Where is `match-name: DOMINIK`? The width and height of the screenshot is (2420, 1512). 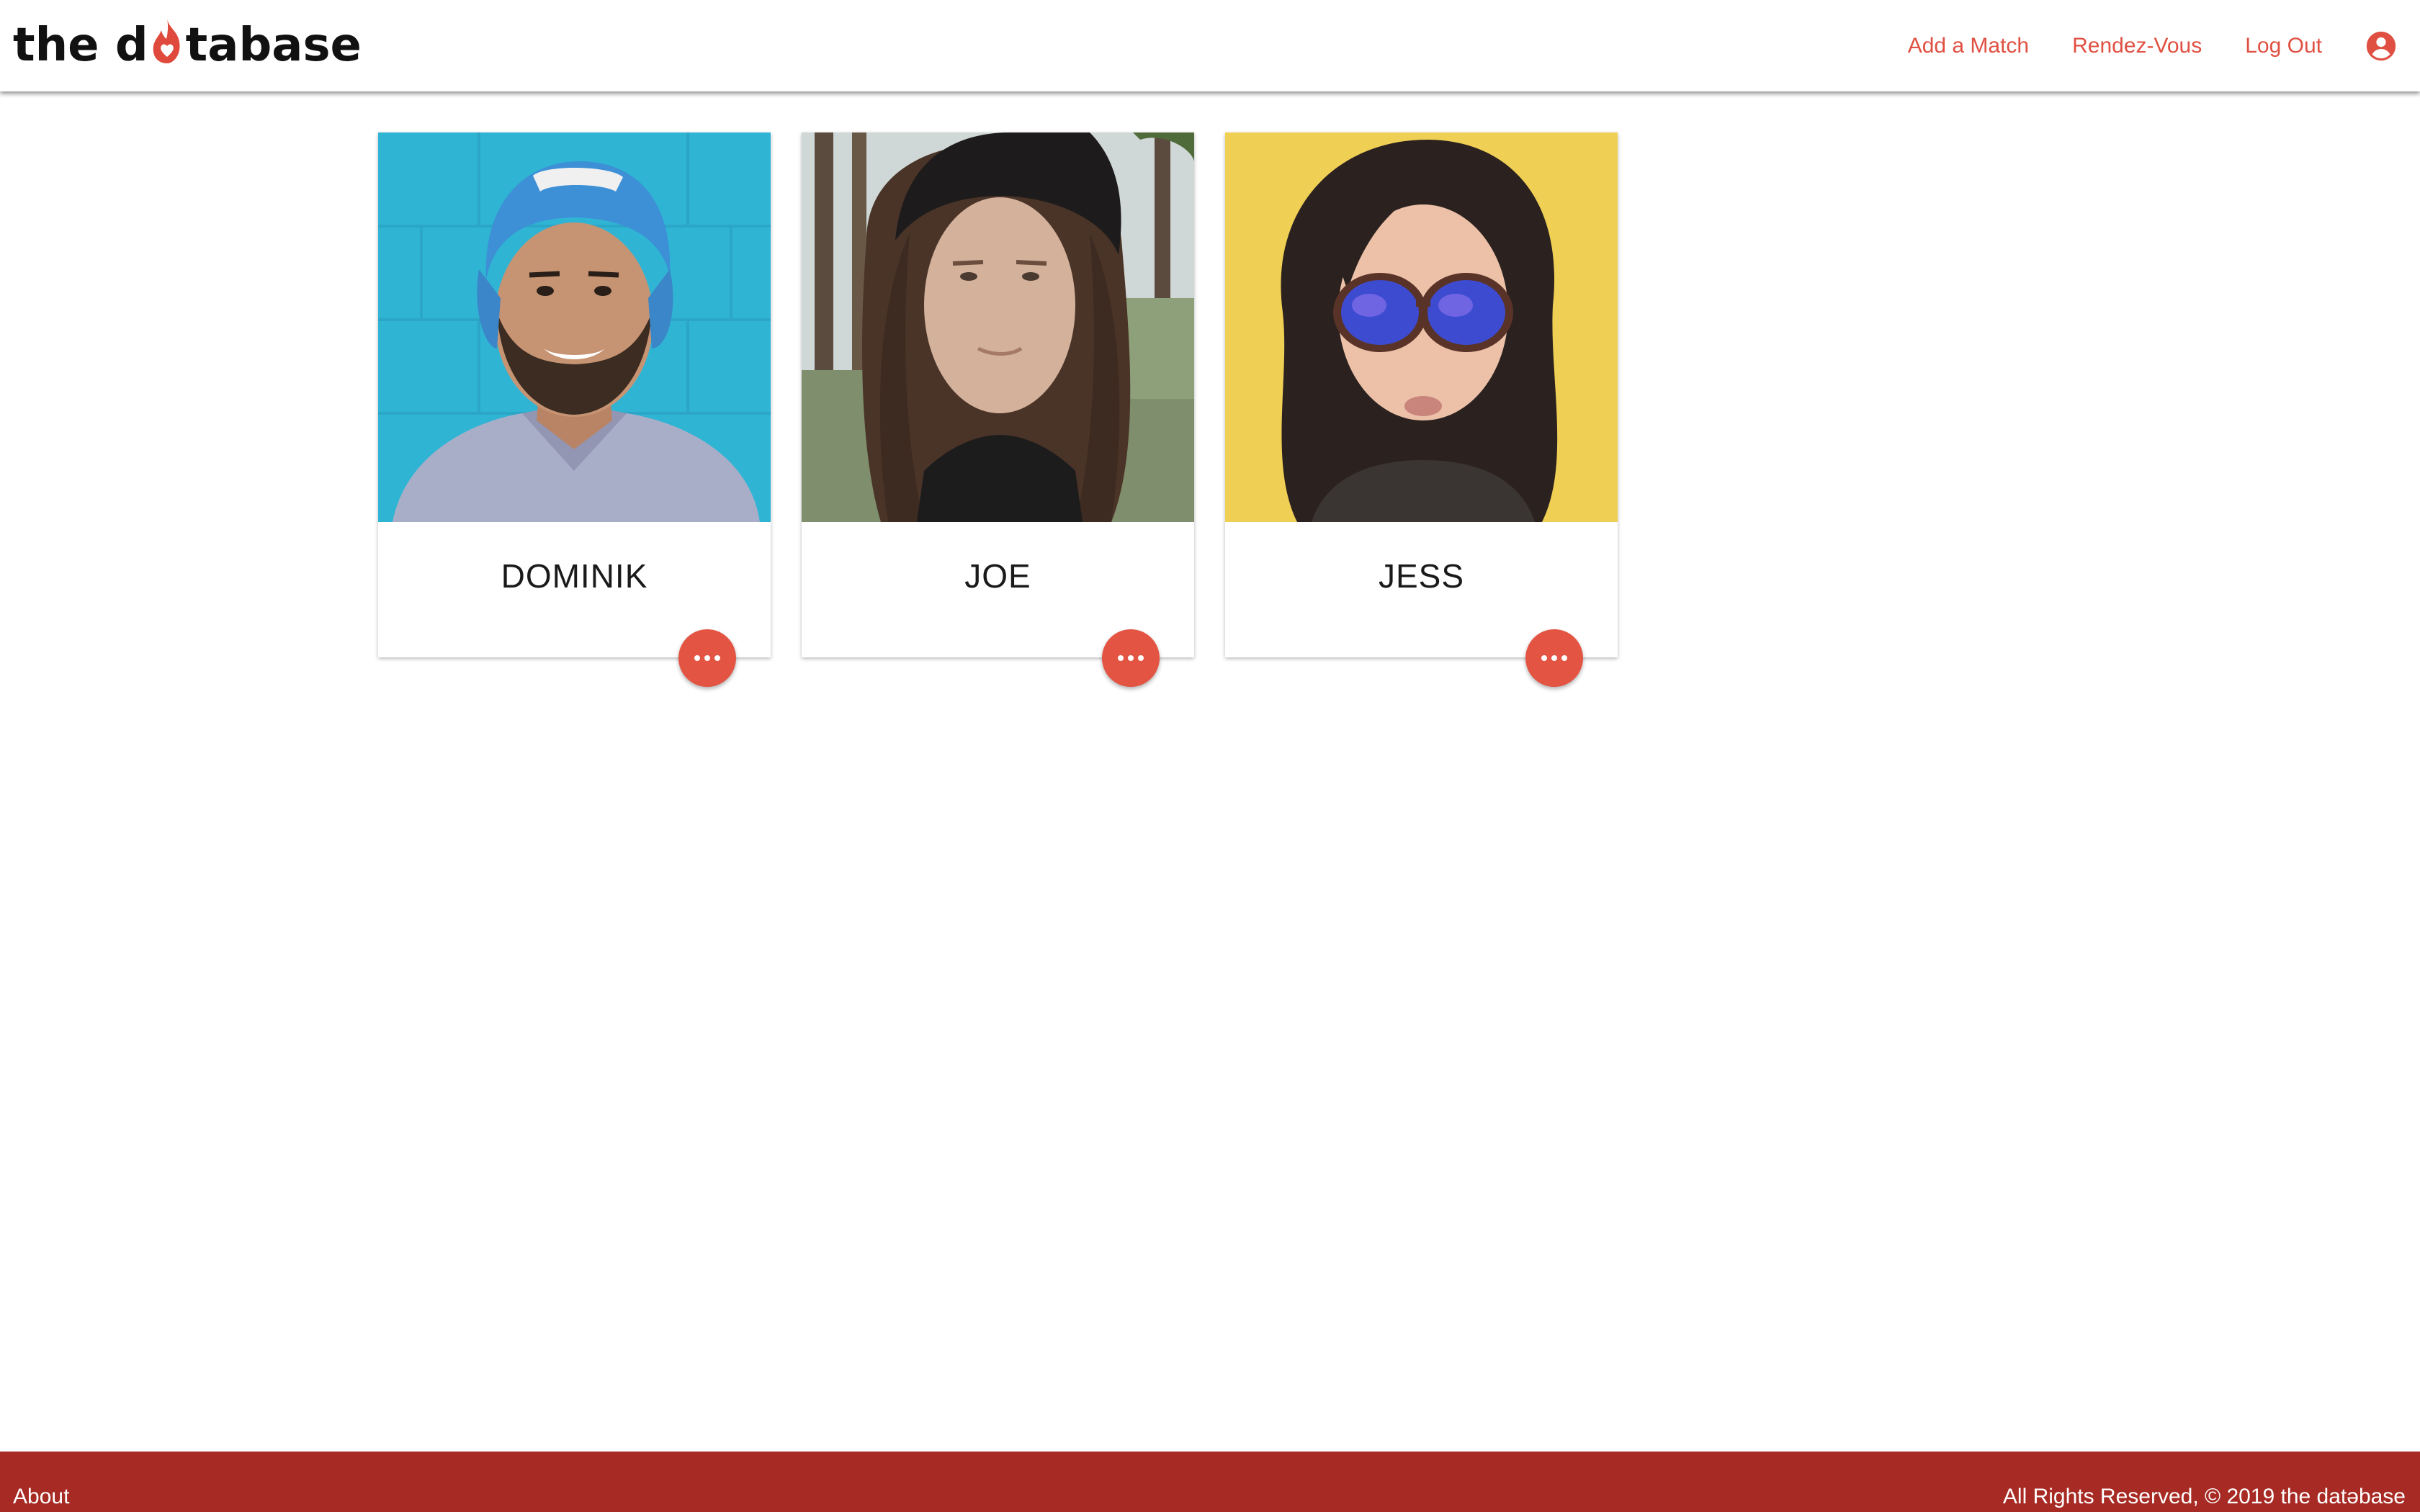 match-name: DOMINIK is located at coordinates (574, 576).